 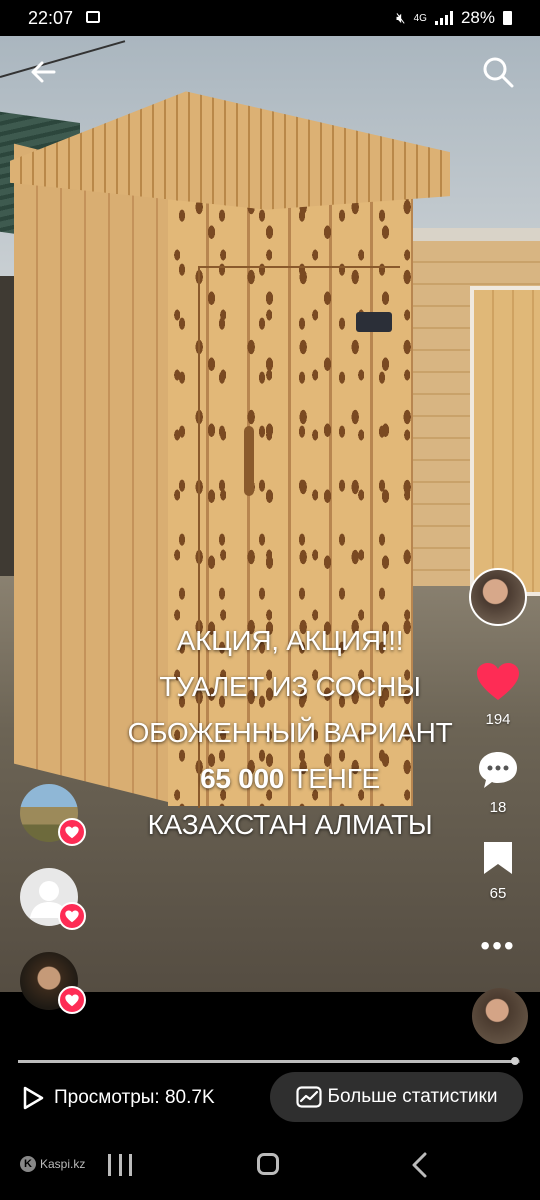 I want to click on gallery-icon, so click(x=93, y=17).